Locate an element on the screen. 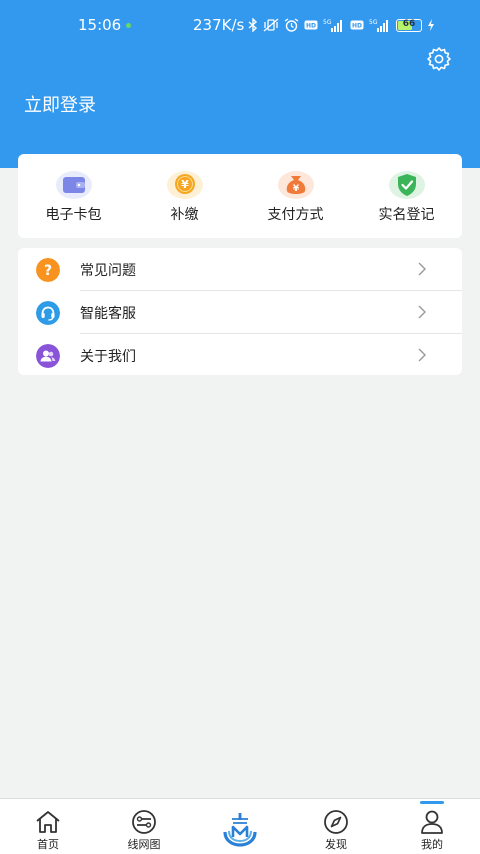 The height and width of the screenshot is (854, 480). tab-home: 首页 is located at coordinates (48, 826).